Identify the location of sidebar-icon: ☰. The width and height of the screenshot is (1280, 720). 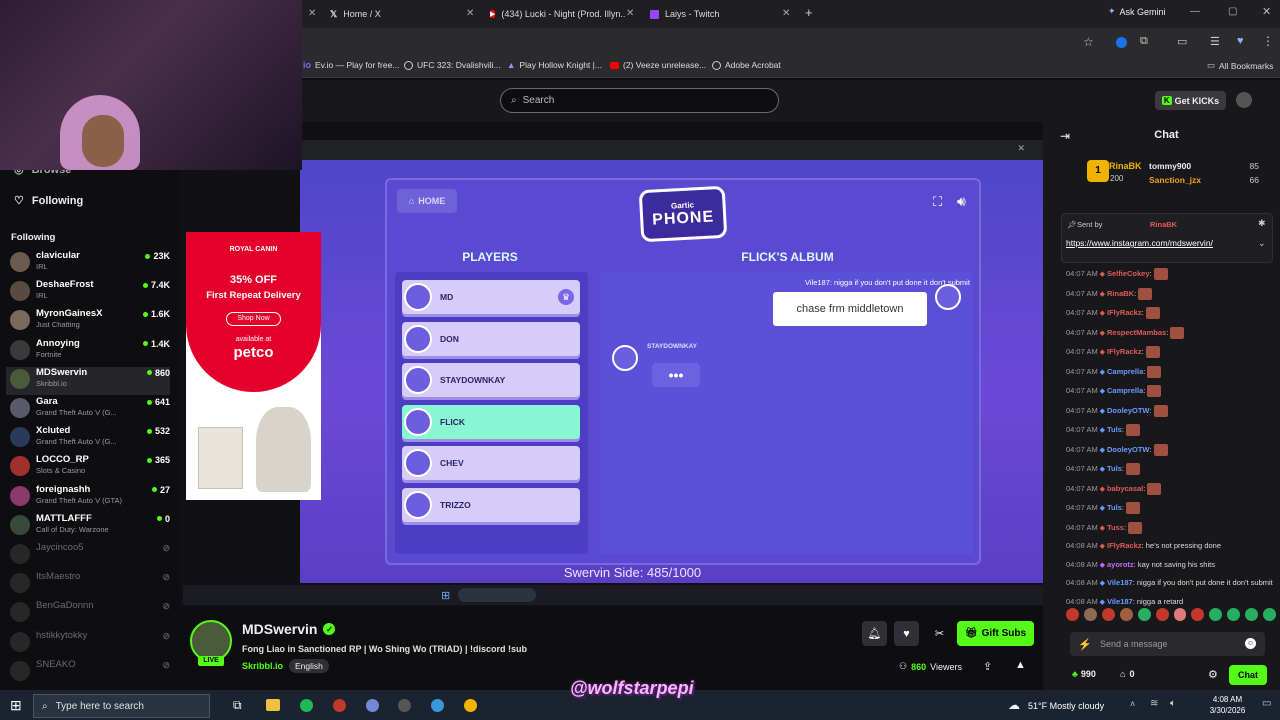
(1215, 41).